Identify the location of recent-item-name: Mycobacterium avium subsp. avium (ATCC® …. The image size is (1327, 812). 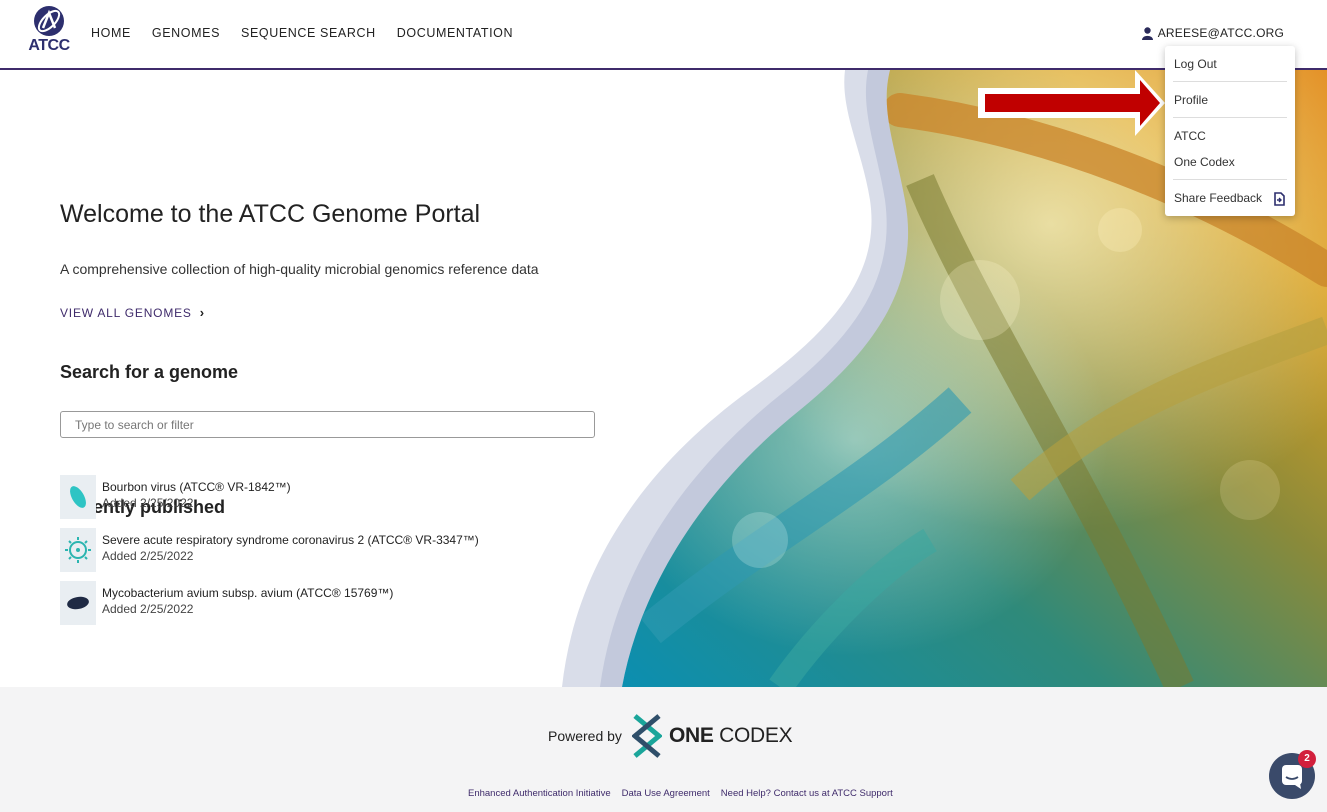
(248, 593).